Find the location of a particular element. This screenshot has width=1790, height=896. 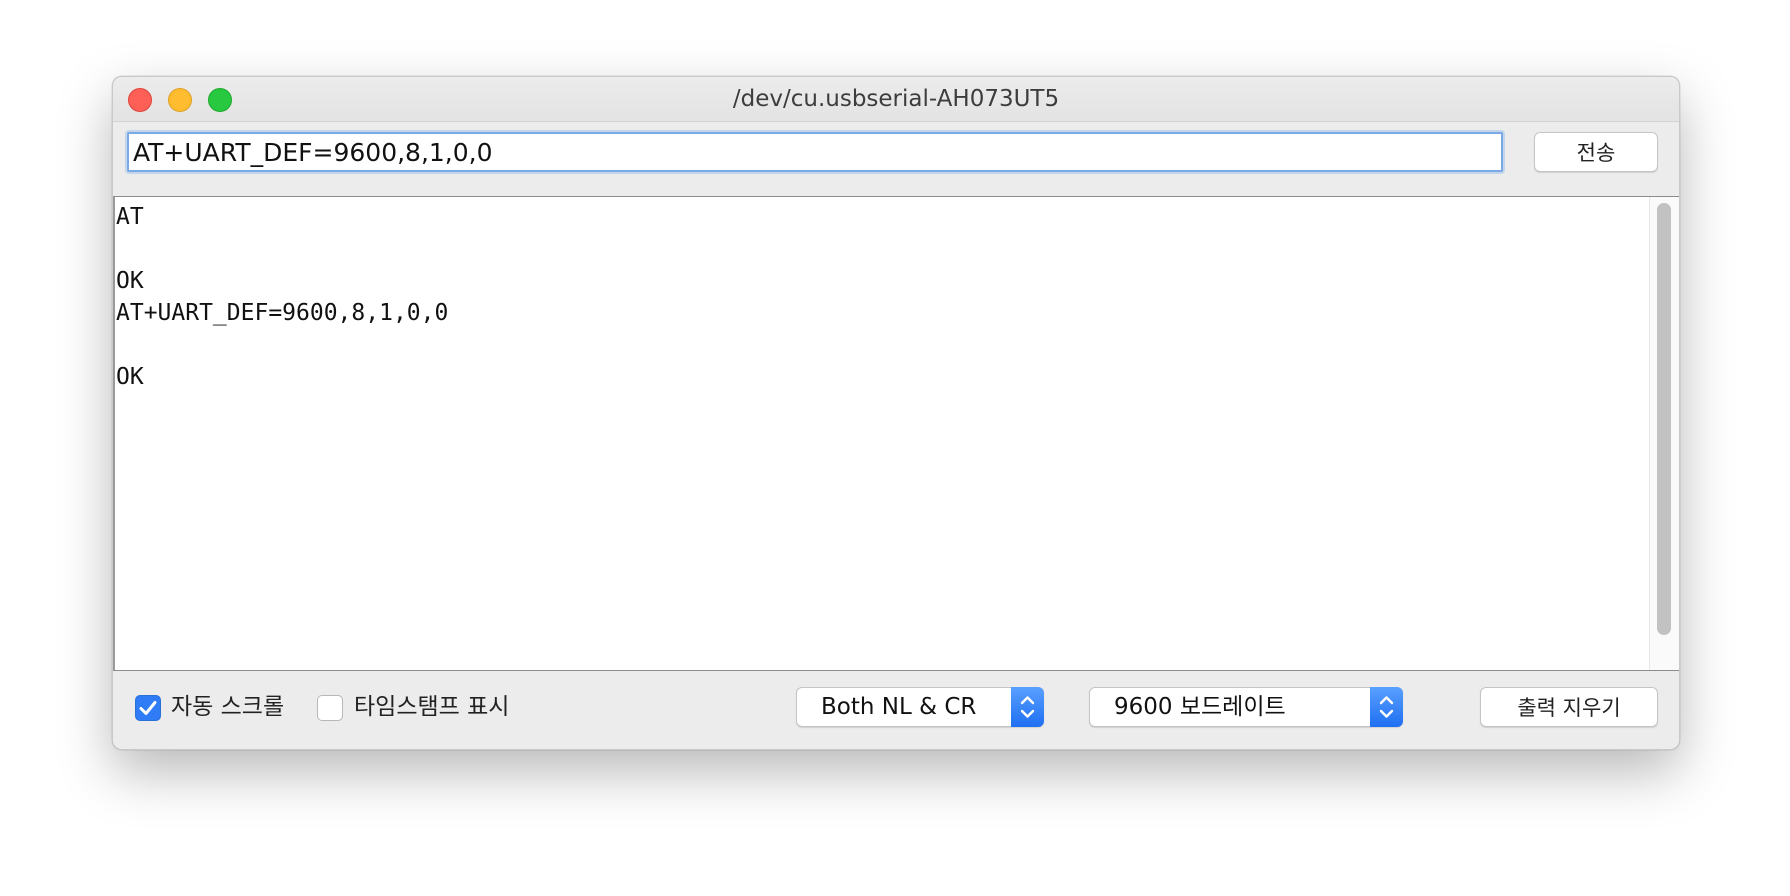

window-title: /dev/cu.usbserial-AH073UT5 is located at coordinates (896, 99).